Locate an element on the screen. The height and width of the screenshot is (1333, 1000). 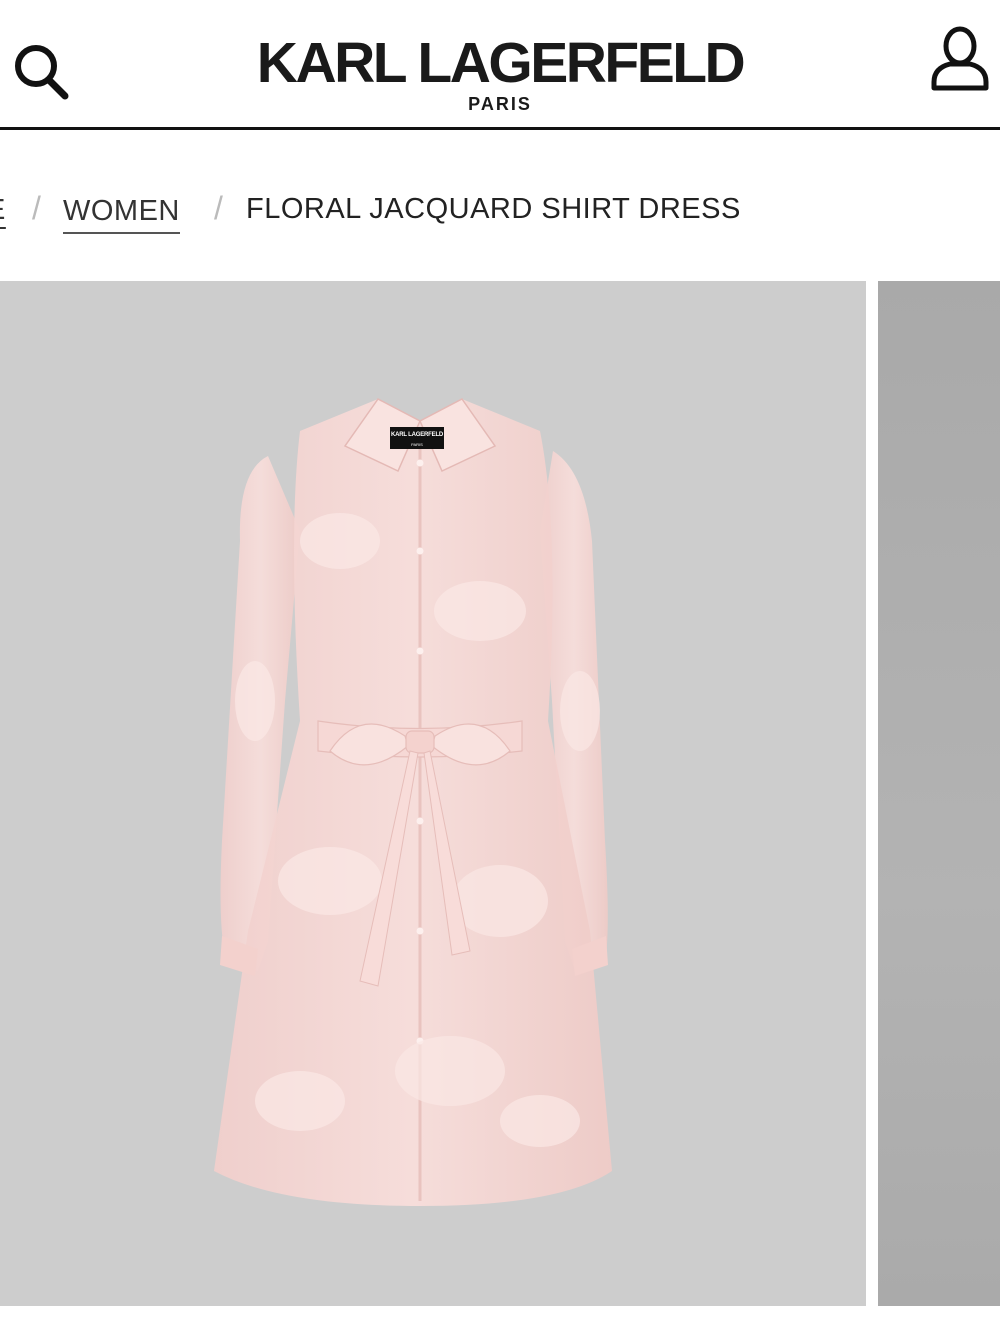
garment-label: KARL LAGERFELD PARIS is located at coordinates (417, 438).